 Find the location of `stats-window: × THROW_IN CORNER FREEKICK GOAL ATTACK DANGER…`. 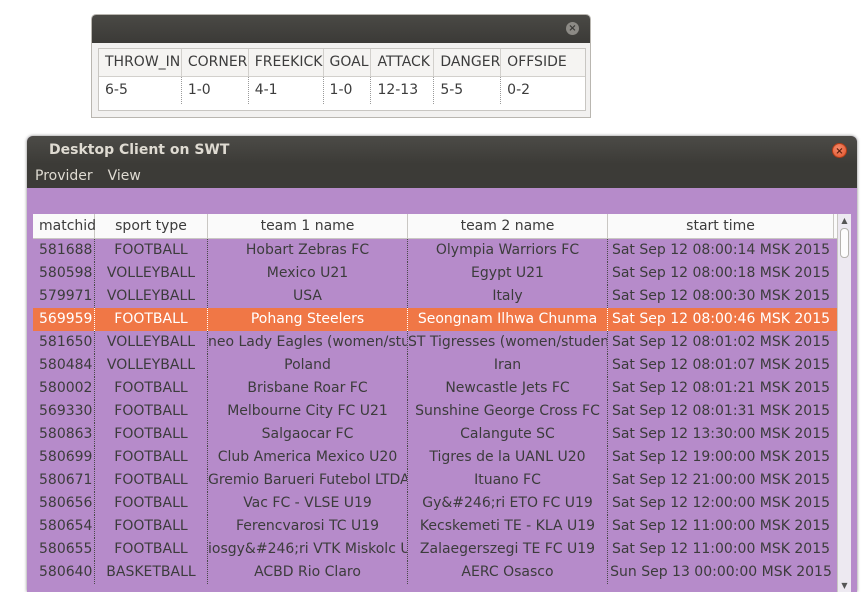

stats-window: × THROW_IN CORNER FREEKICK GOAL ATTACK DANGER… is located at coordinates (341, 66).